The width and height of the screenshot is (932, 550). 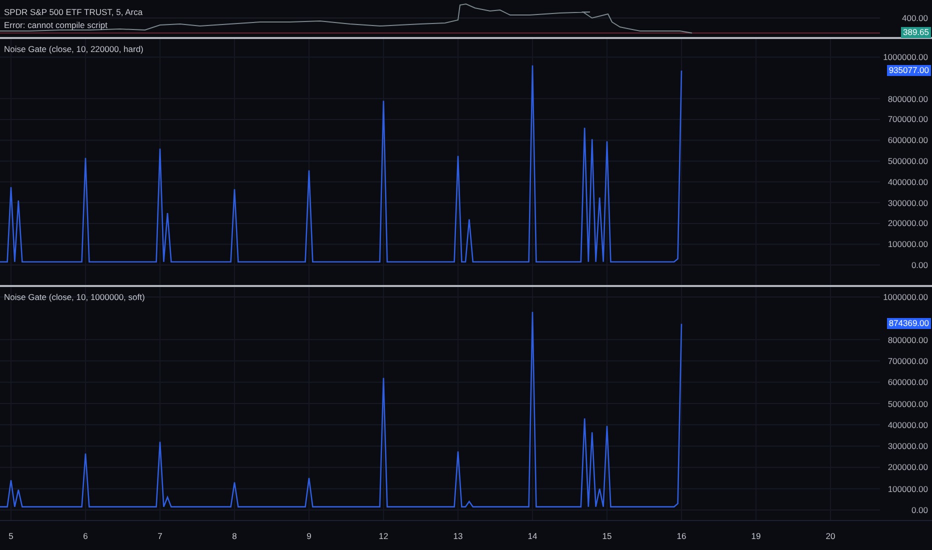 What do you see at coordinates (383, 536) in the screenshot?
I see `time-label: 12` at bounding box center [383, 536].